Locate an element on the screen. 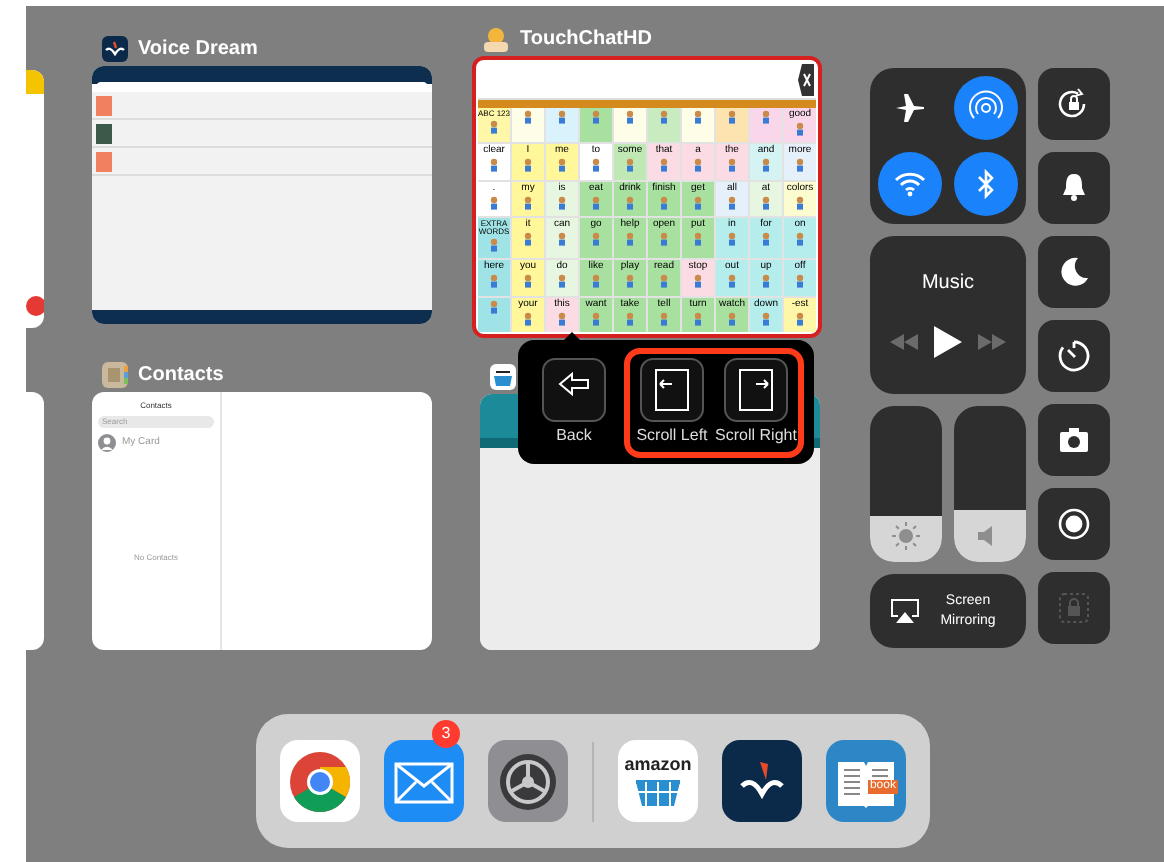 The height and width of the screenshot is (862, 1164). app-title: Voice Dream is located at coordinates (198, 49).